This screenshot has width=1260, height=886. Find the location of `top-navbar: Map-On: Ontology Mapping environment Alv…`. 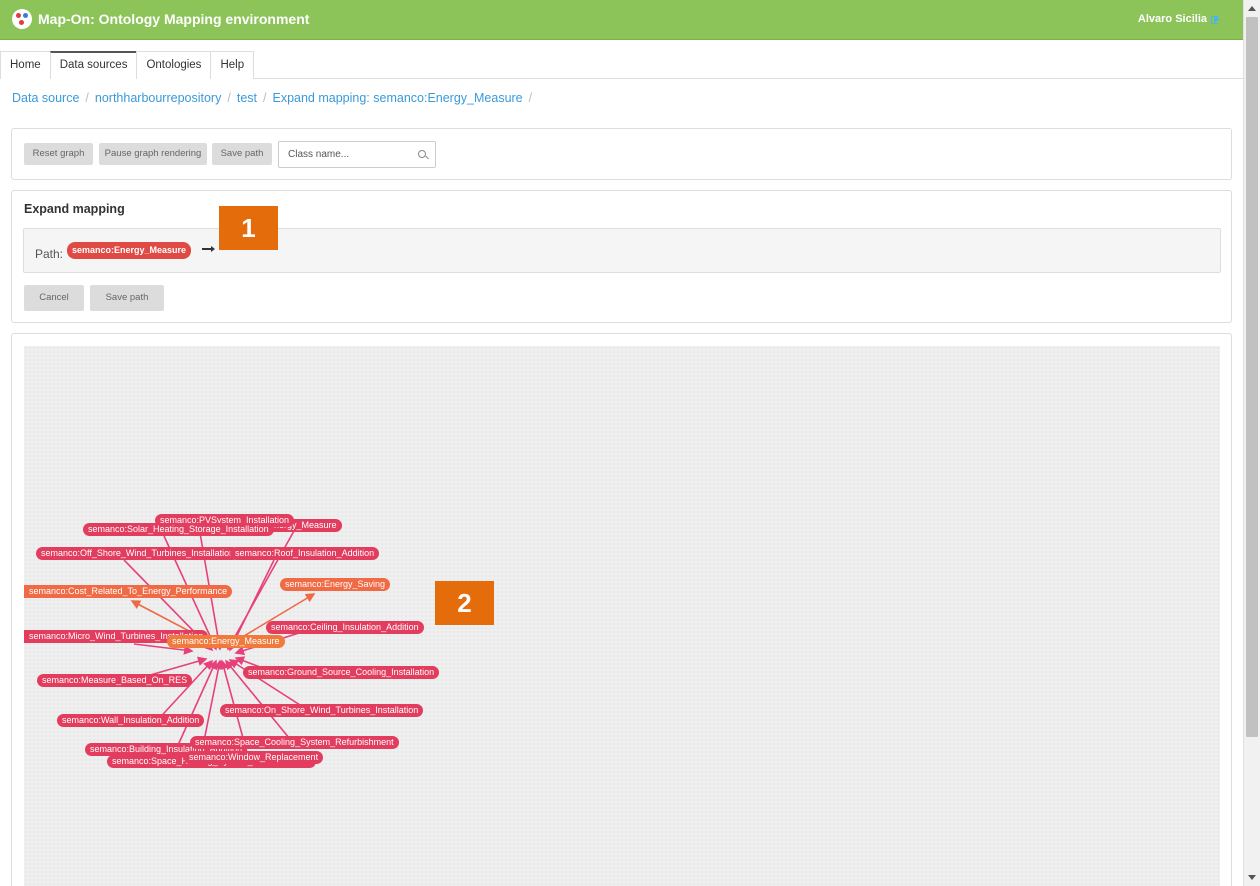

top-navbar: Map-On: Ontology Mapping environment Alv… is located at coordinates (621, 20).